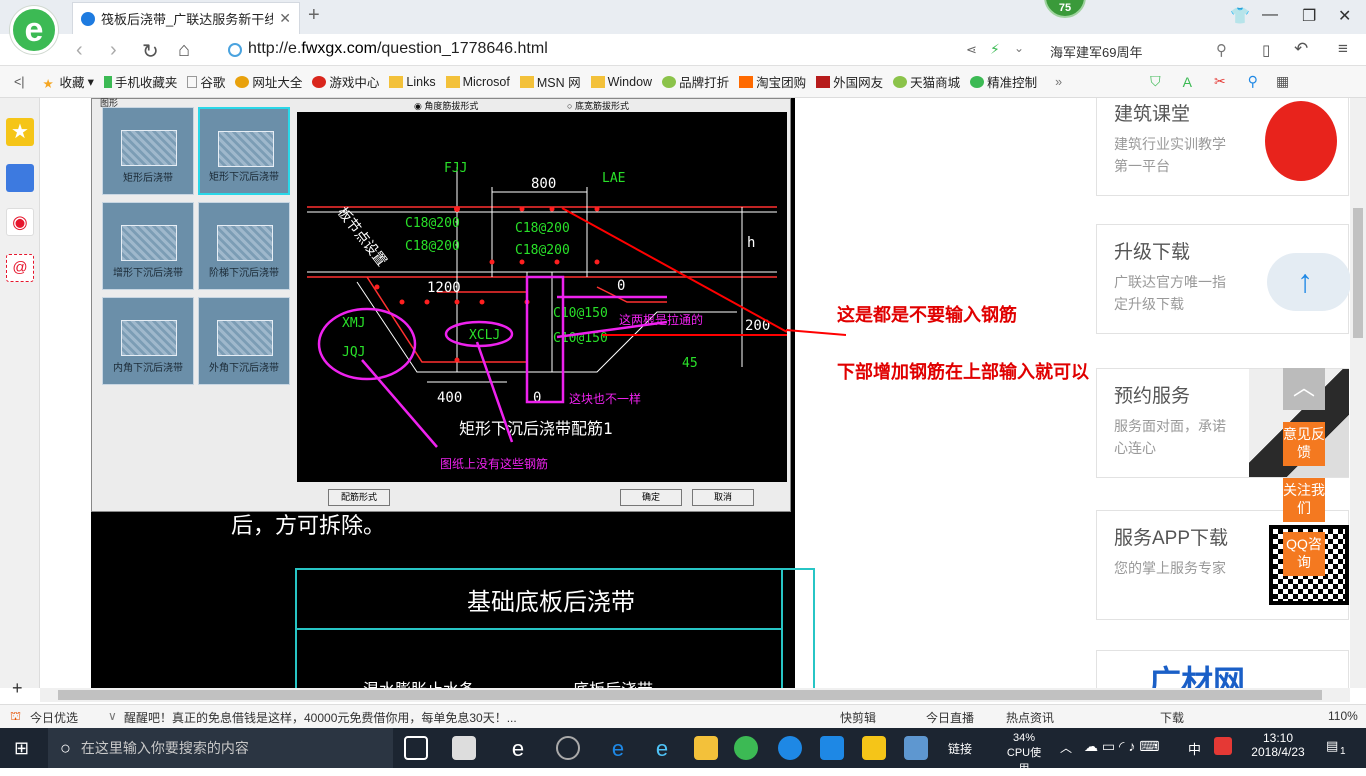 The image size is (1366, 776). What do you see at coordinates (68, 81) in the screenshot?
I see `fav-item: ★ 收藏 ▾` at bounding box center [68, 81].